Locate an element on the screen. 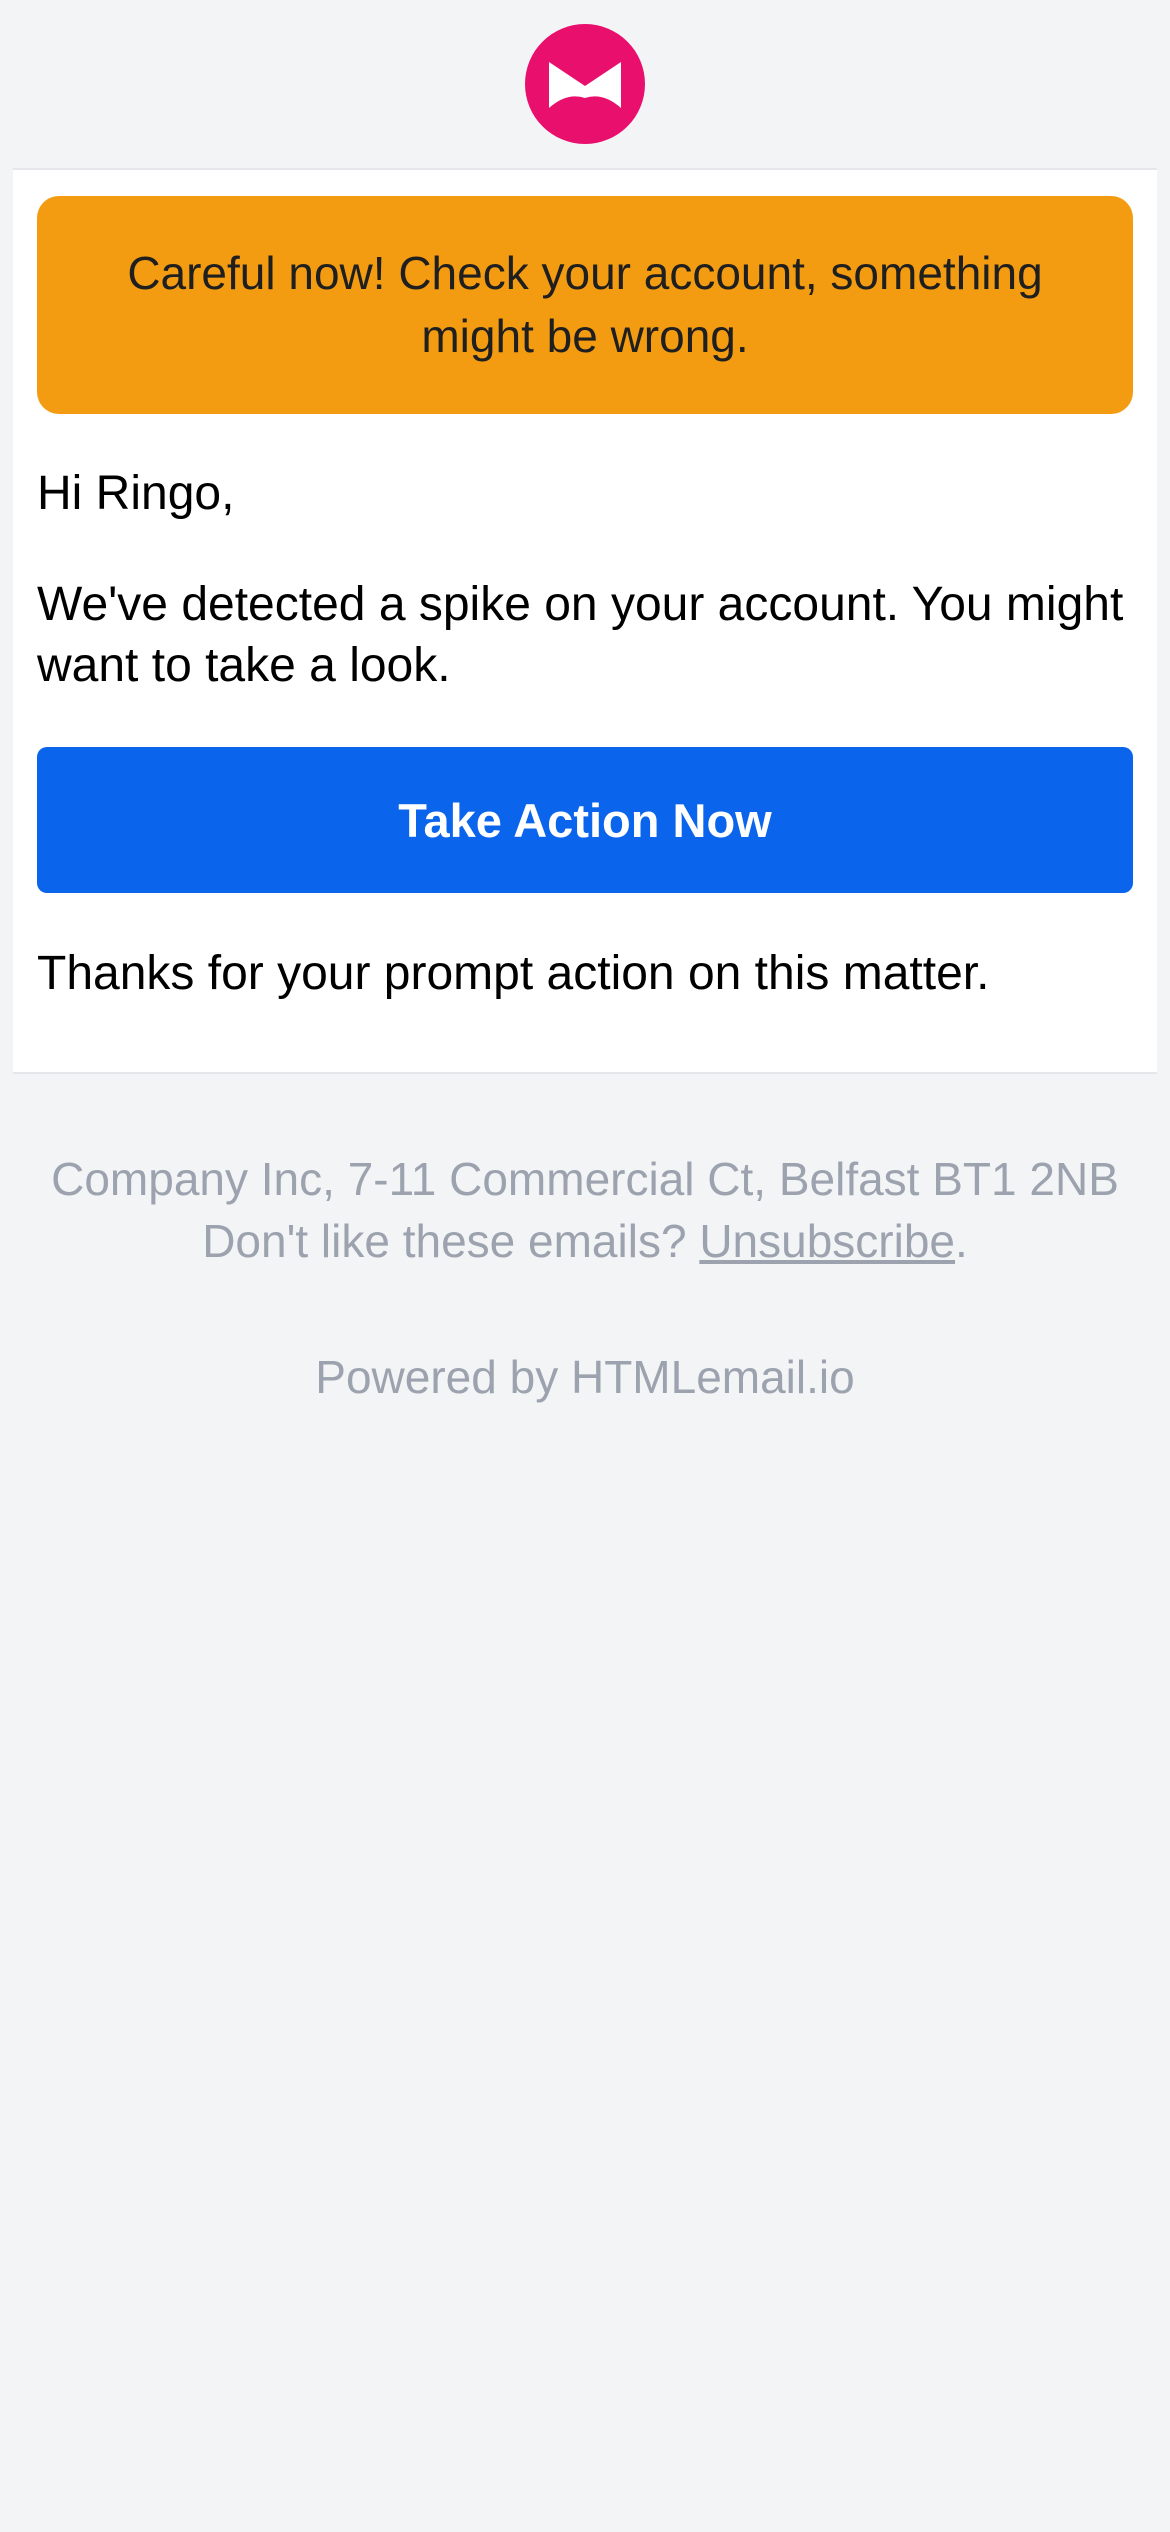 The width and height of the screenshot is (1170, 2532). unsubscribe-link: Unsubscribe is located at coordinates (827, 1241).